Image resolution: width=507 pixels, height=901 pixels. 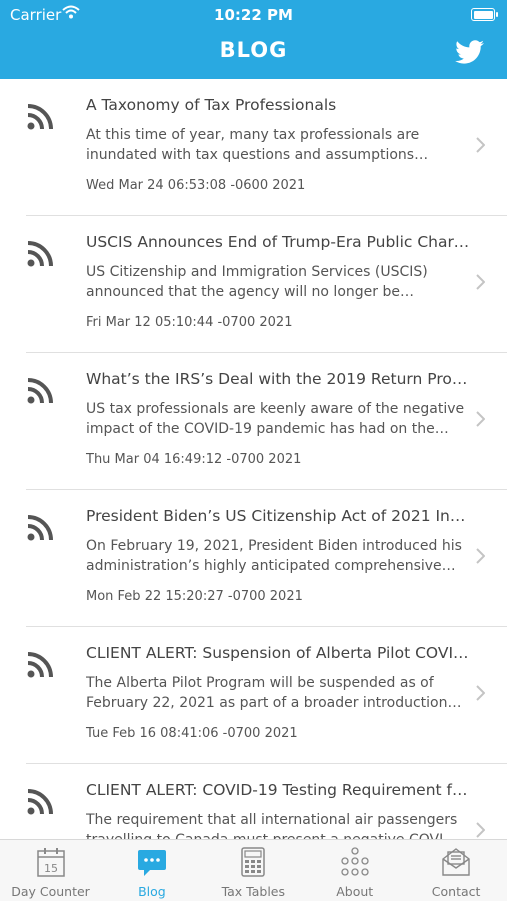 I want to click on calendar-icon: 15, so click(x=50, y=863).